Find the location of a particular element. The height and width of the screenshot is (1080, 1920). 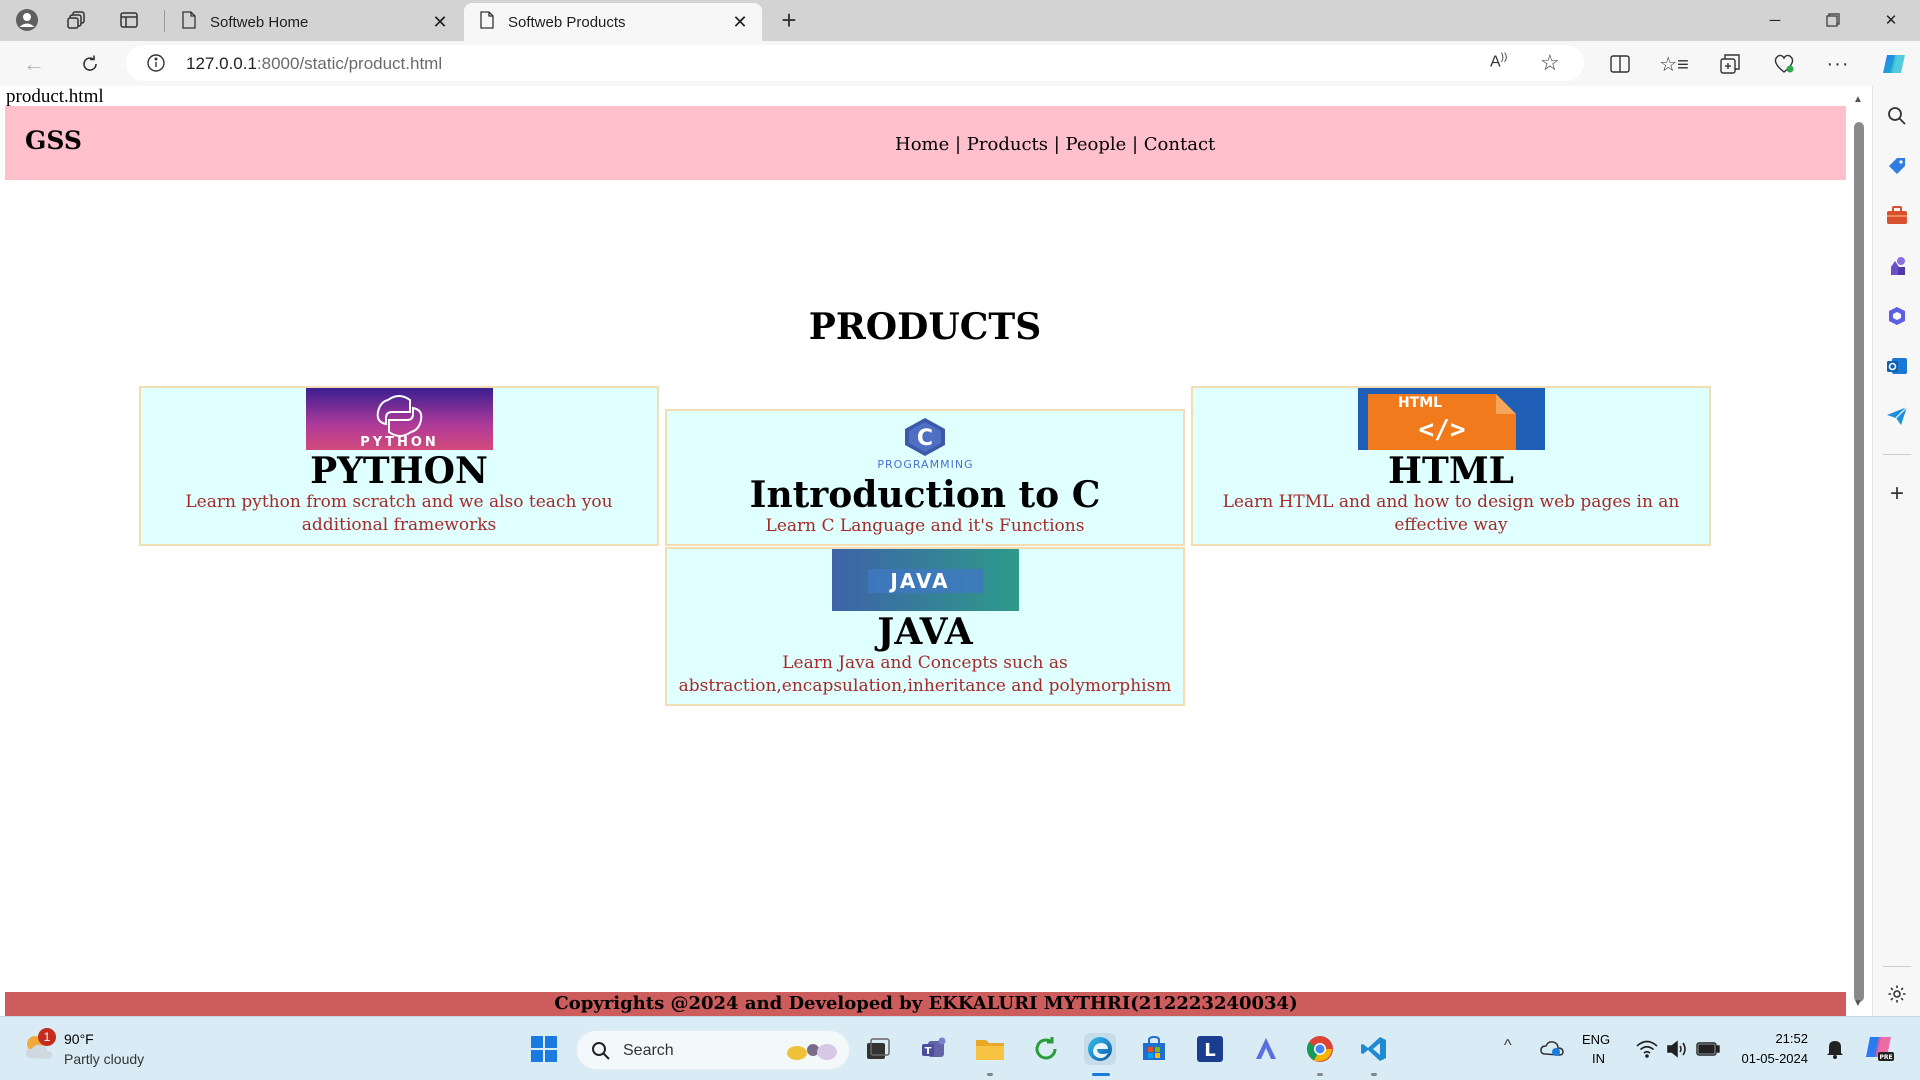

svg-text: T is located at coordinates (928, 1051).